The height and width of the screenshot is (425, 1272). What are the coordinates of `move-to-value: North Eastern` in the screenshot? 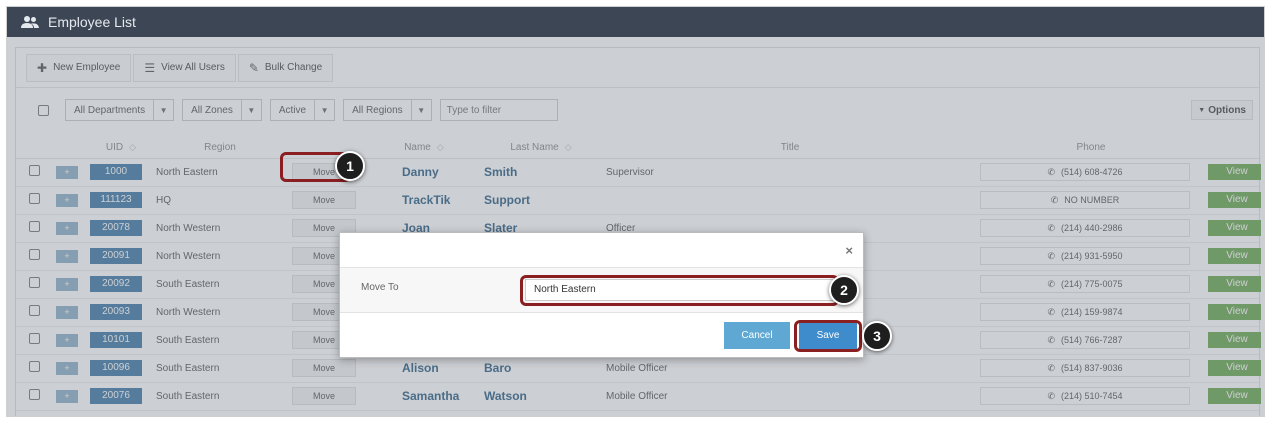 It's located at (565, 289).